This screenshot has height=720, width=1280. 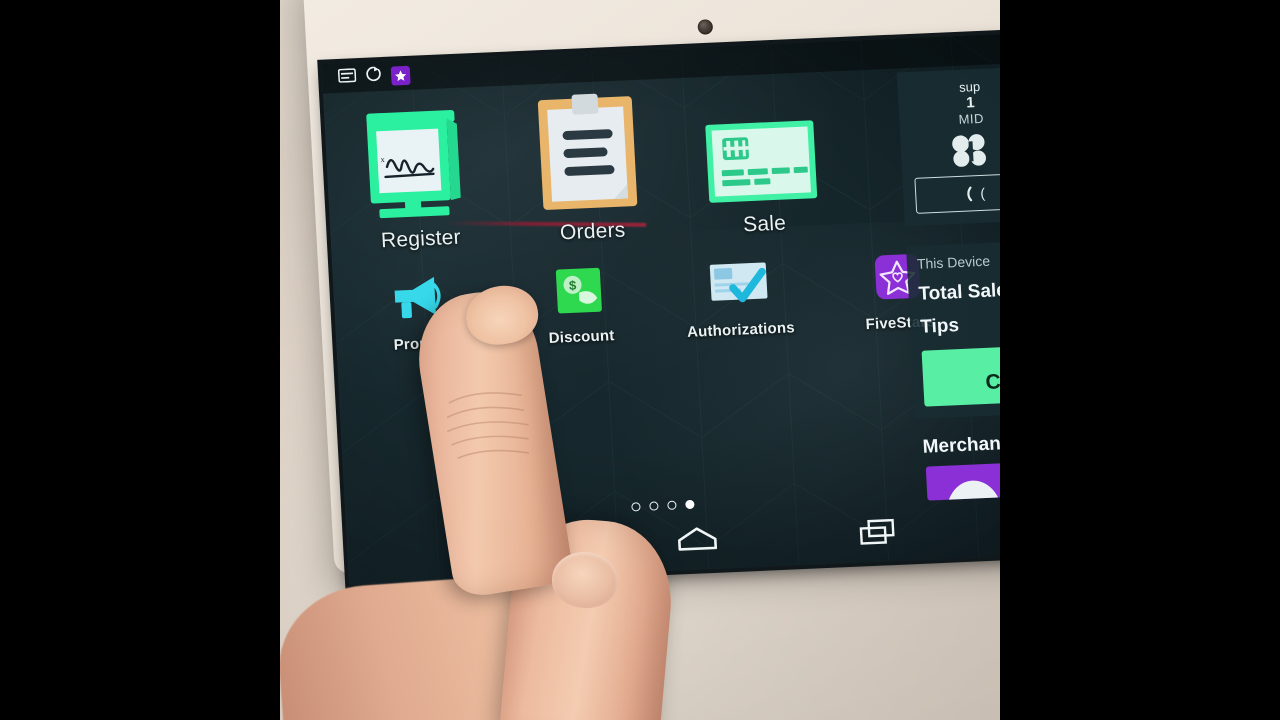 I want to click on app-tile-sale: Sale, so click(x=761, y=157).